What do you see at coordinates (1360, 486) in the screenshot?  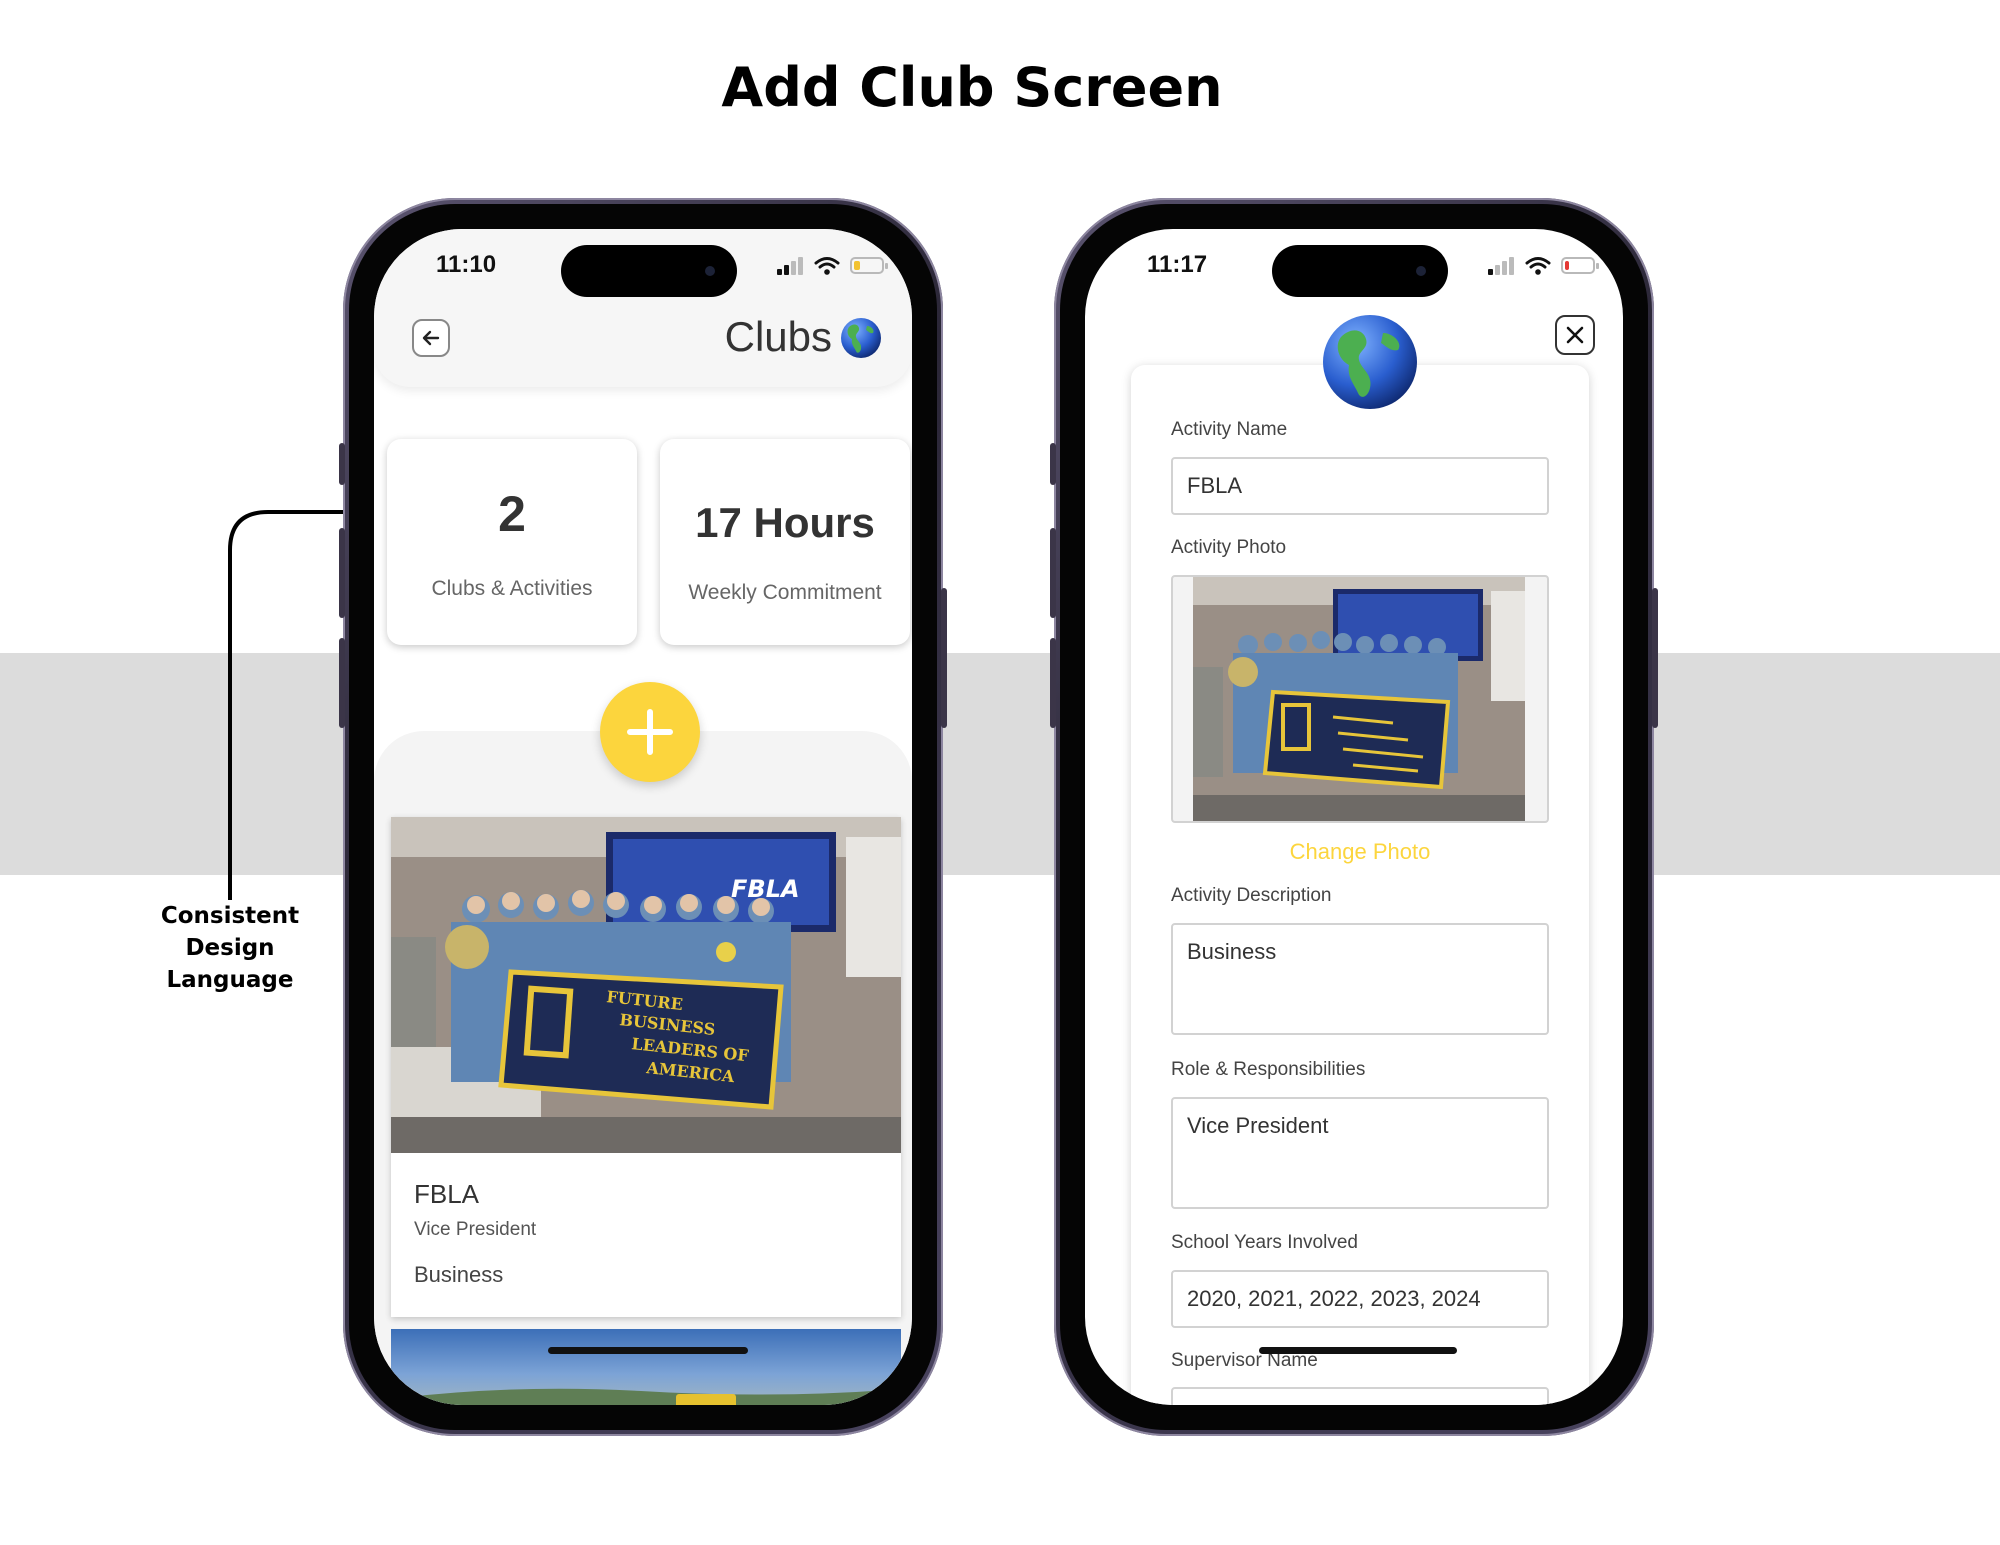 I see `activity-name-input: FBLA` at bounding box center [1360, 486].